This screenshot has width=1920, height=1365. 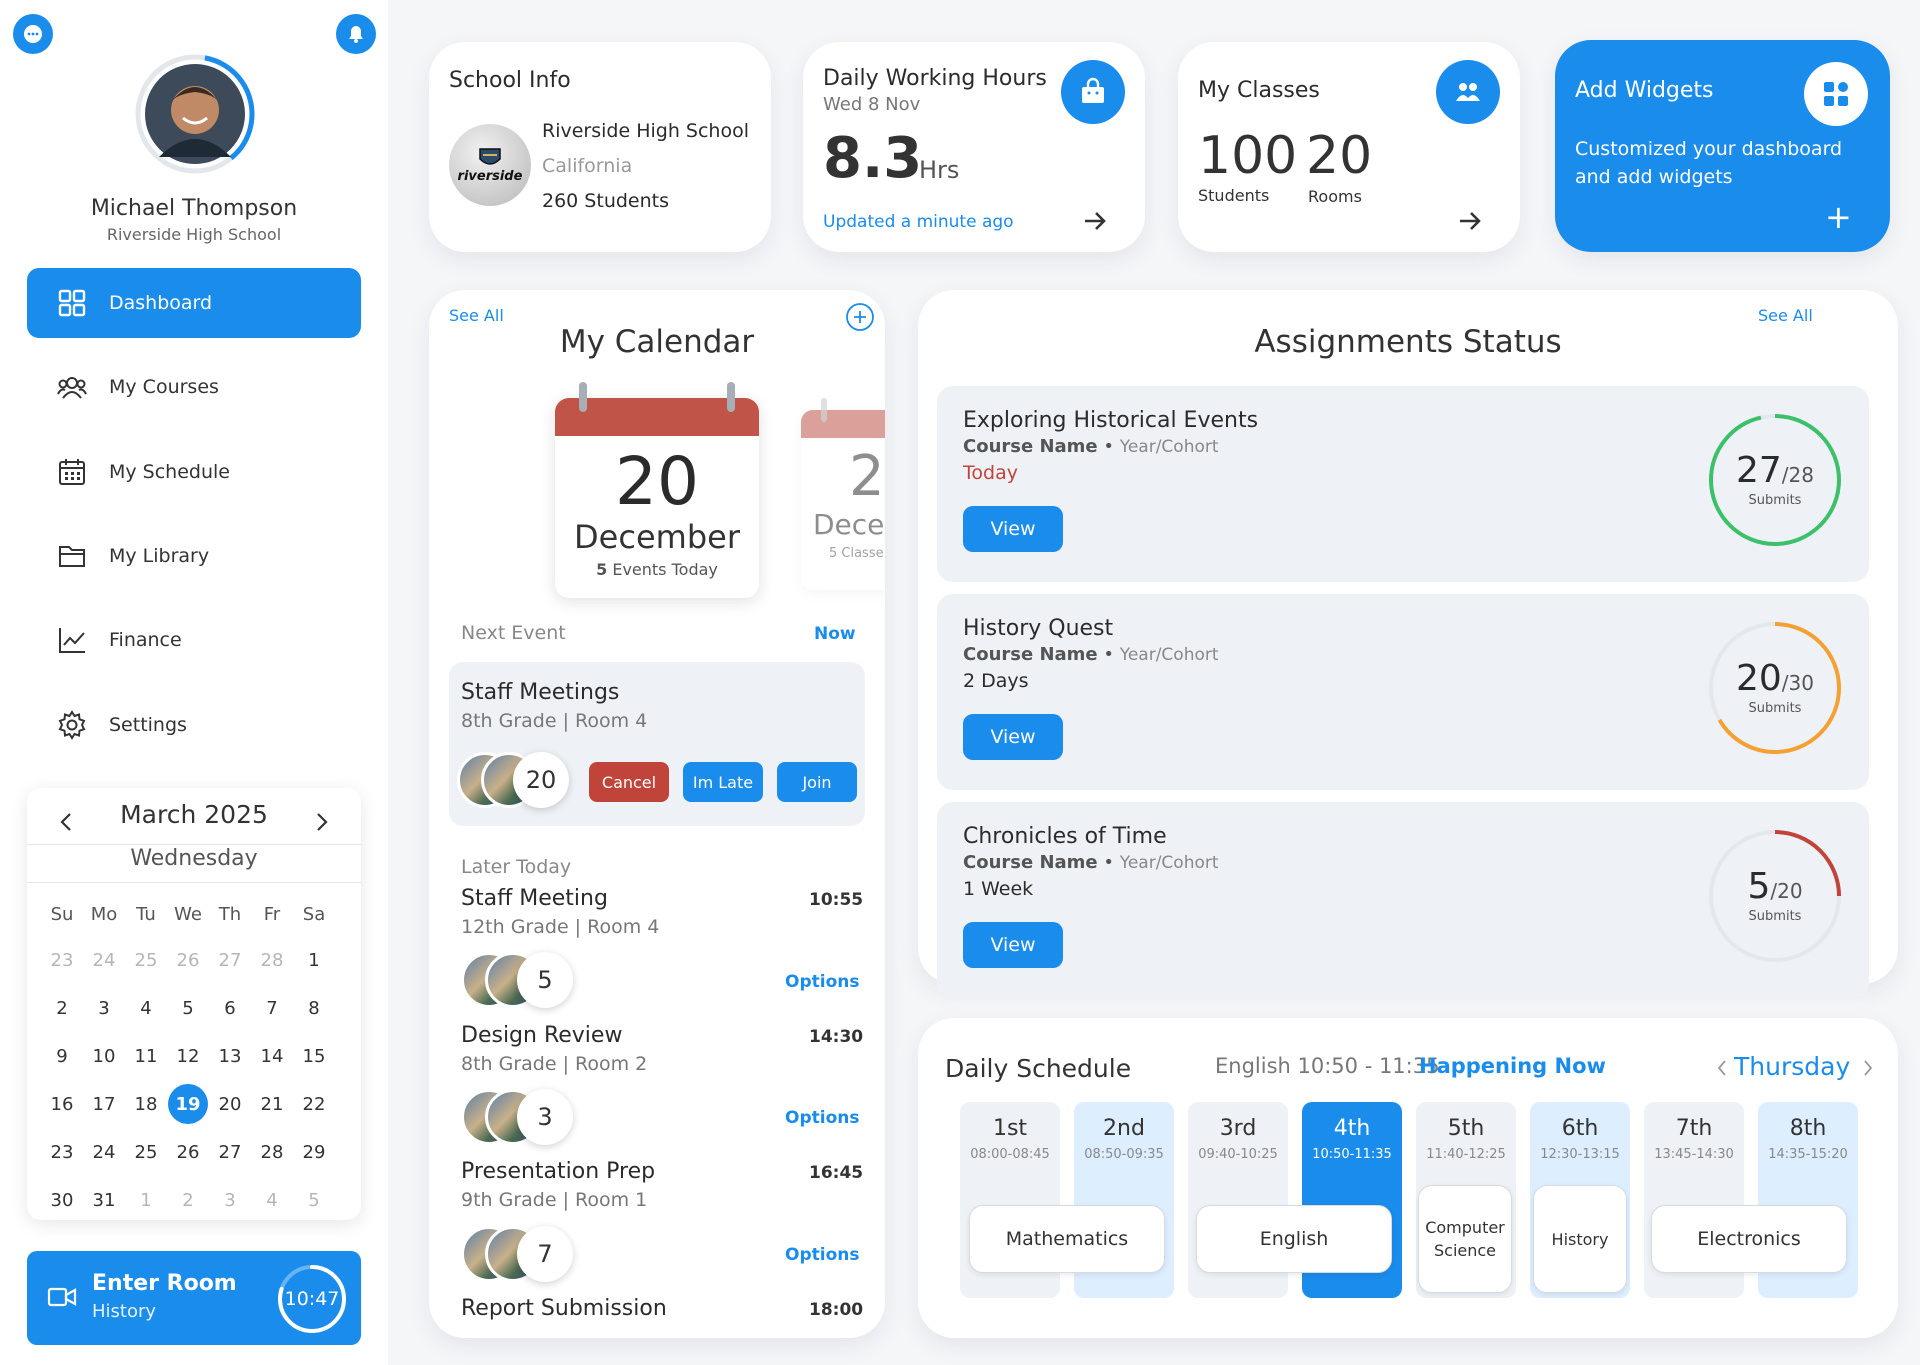 I want to click on calendar-day: 16, so click(x=62, y=1104).